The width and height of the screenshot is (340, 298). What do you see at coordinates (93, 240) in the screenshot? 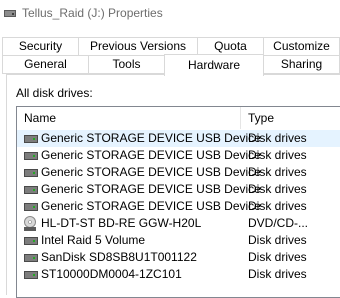
I see `row-name: Intel Raid 5 Volume` at bounding box center [93, 240].